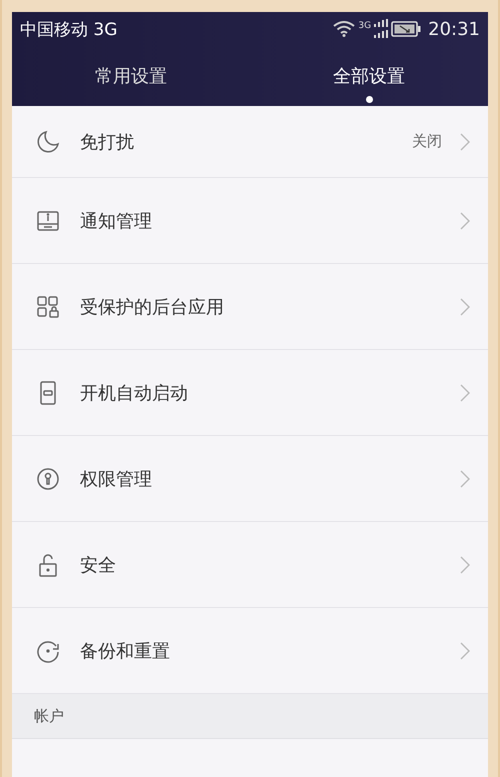 This screenshot has width=500, height=777. What do you see at coordinates (454, 29) in the screenshot?
I see `clock-time: 20:31` at bounding box center [454, 29].